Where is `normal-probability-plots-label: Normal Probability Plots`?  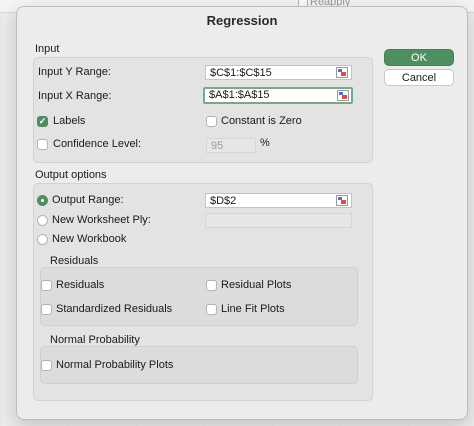
normal-probability-plots-label: Normal Probability Plots is located at coordinates (115, 365).